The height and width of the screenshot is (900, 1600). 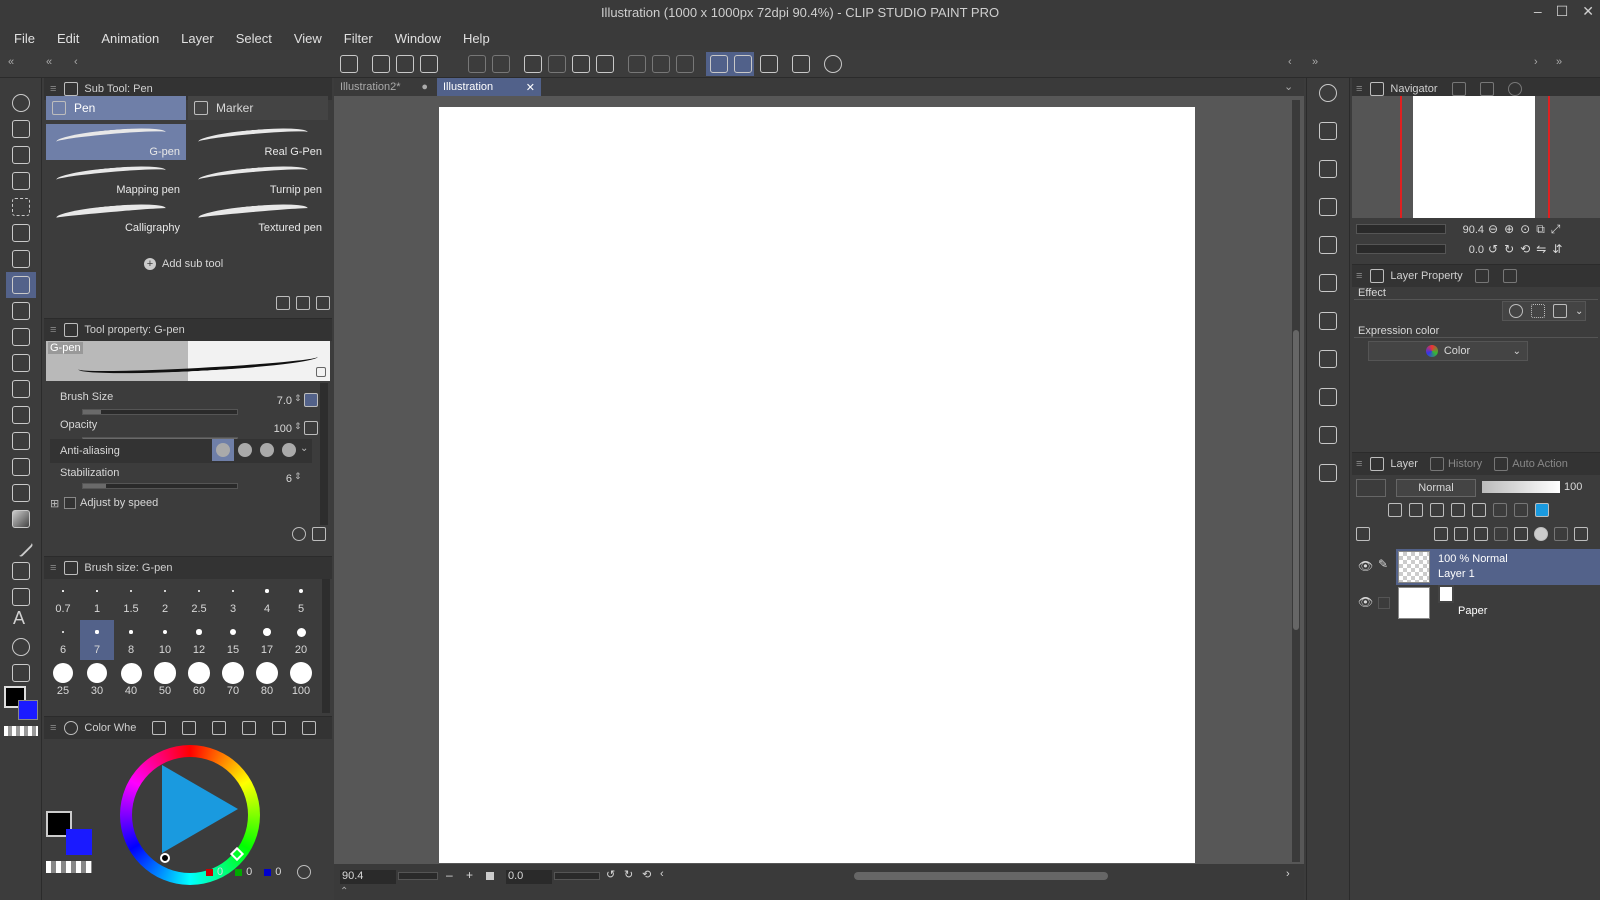 What do you see at coordinates (131, 599) in the screenshot?
I see `brush-size-cell: 1.5` at bounding box center [131, 599].